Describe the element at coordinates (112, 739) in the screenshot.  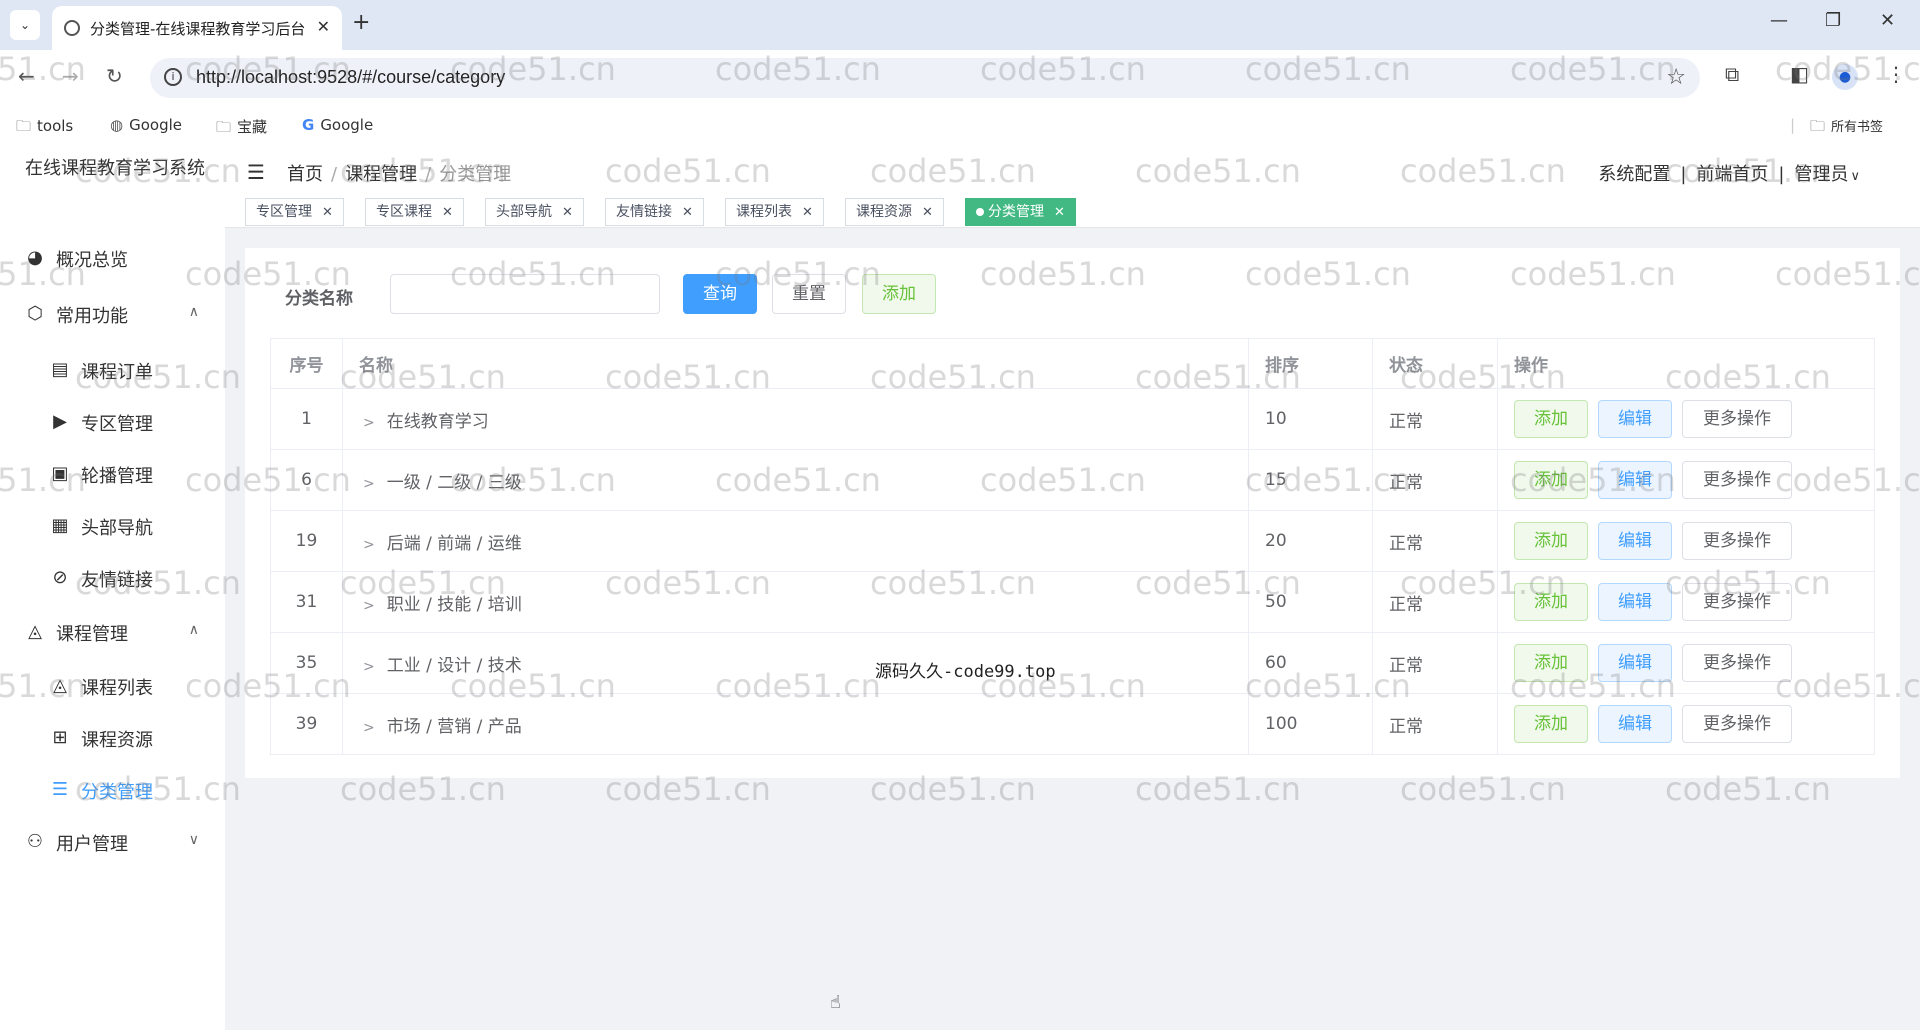
I see `sidebar-item-course-res: ⊞ 课程资源` at that location.